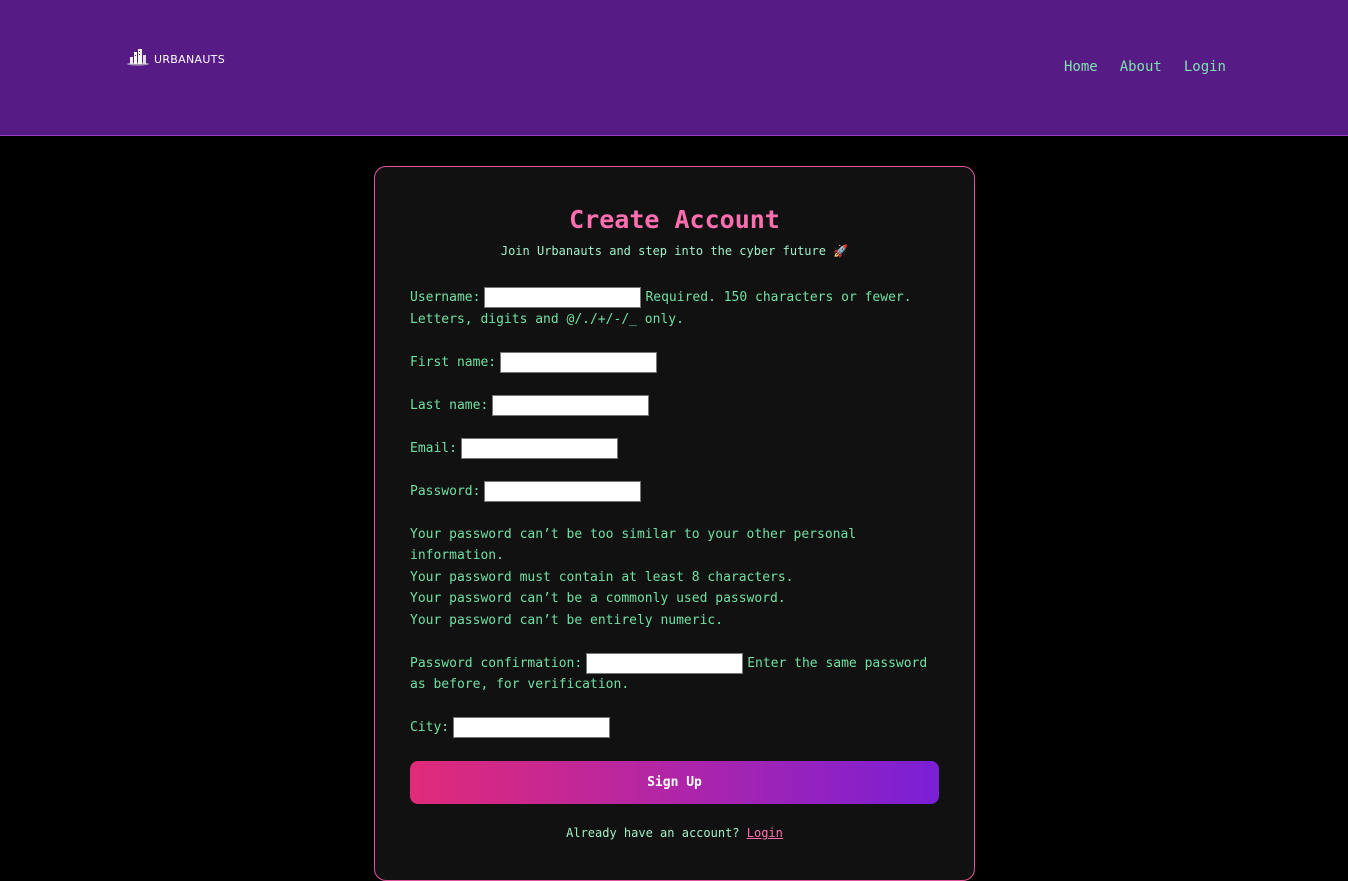  I want to click on last-name-row: Last name:, so click(675, 405).